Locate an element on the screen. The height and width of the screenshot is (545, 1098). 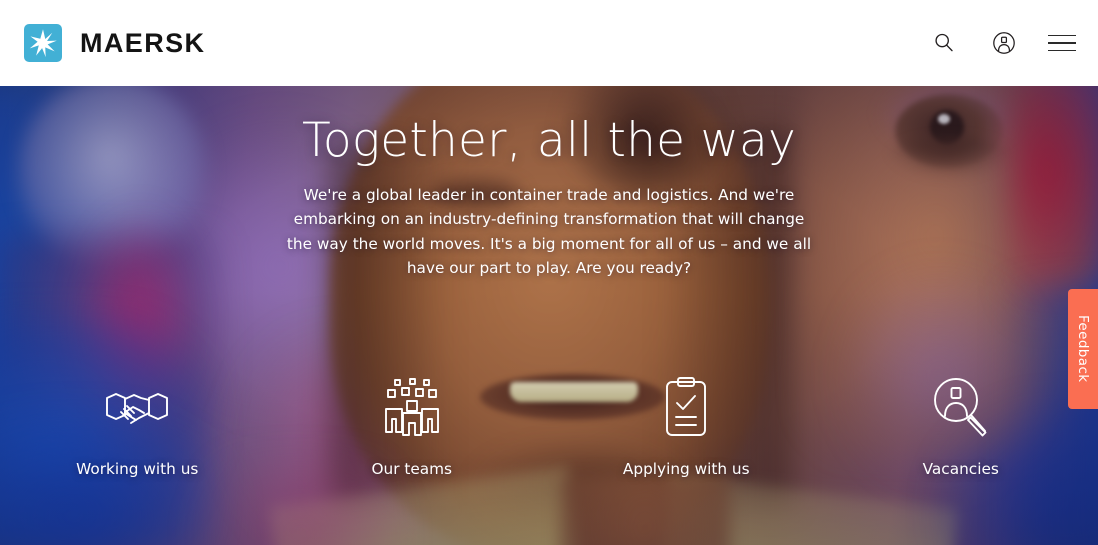
quicklink-label: Working with us is located at coordinates (137, 469).